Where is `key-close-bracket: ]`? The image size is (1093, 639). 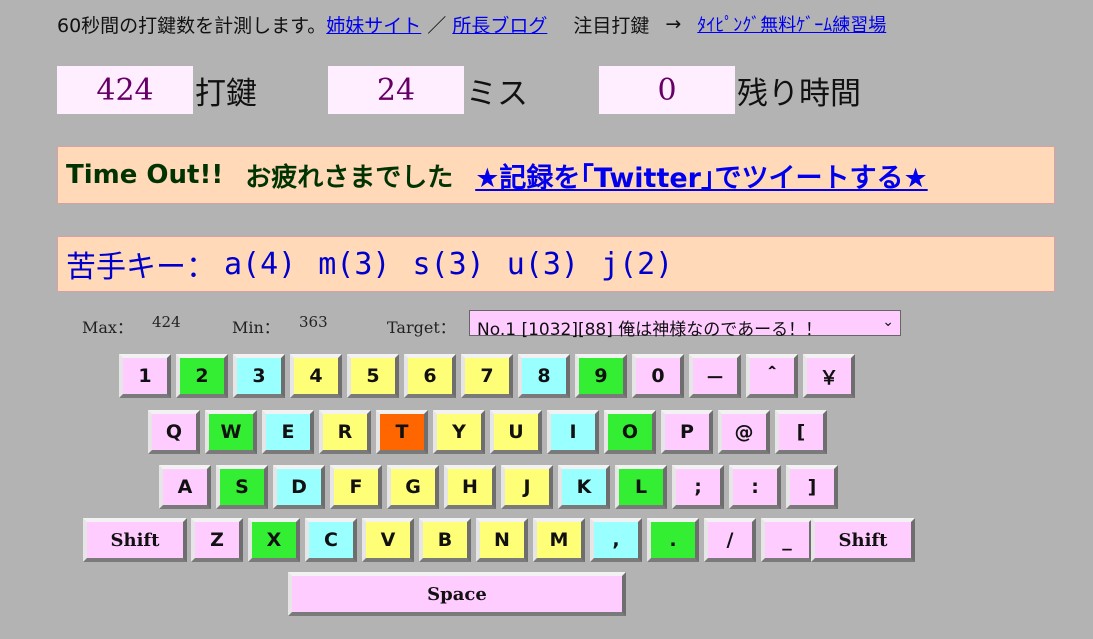 key-close-bracket: ] is located at coordinates (812, 487).